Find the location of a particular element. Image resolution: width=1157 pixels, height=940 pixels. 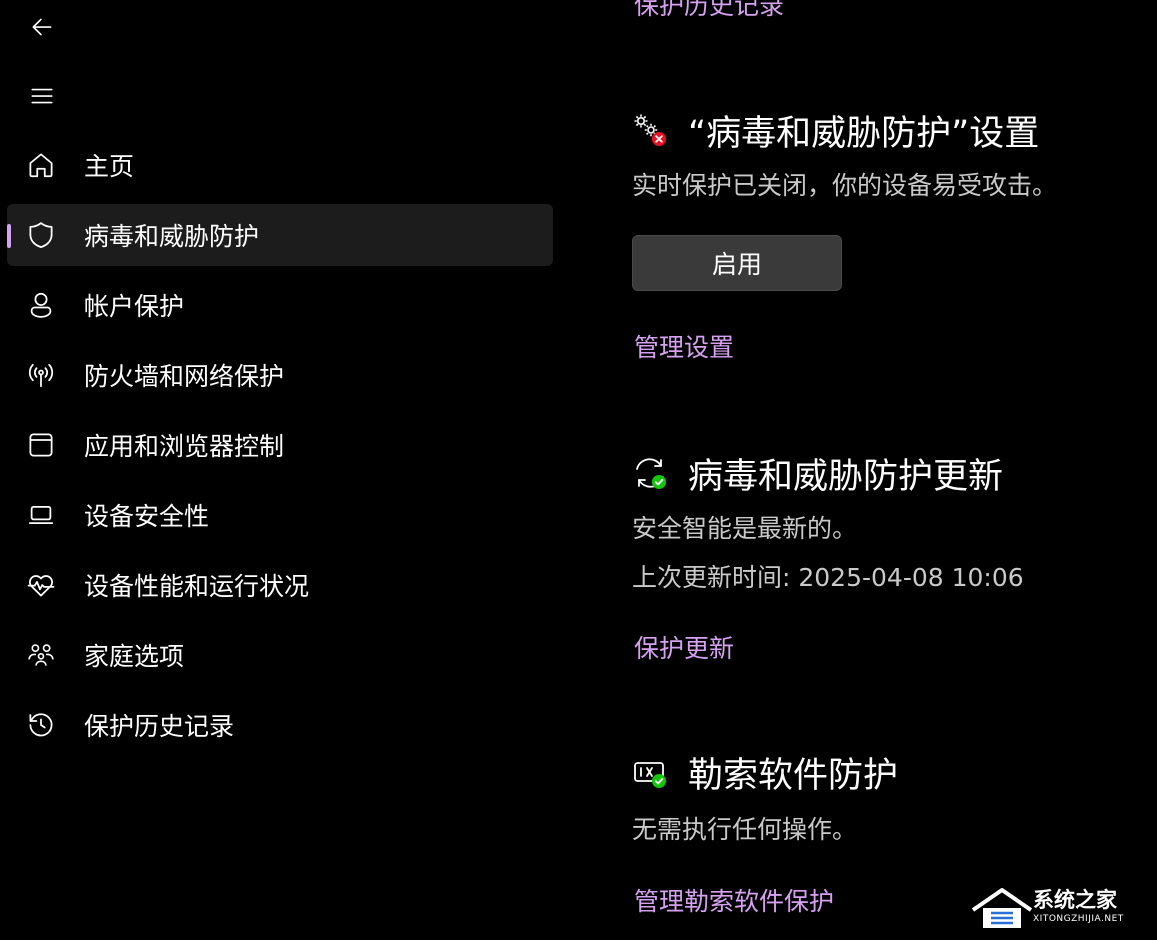

nav-label: 病毒和威胁防护 is located at coordinates (172, 236).